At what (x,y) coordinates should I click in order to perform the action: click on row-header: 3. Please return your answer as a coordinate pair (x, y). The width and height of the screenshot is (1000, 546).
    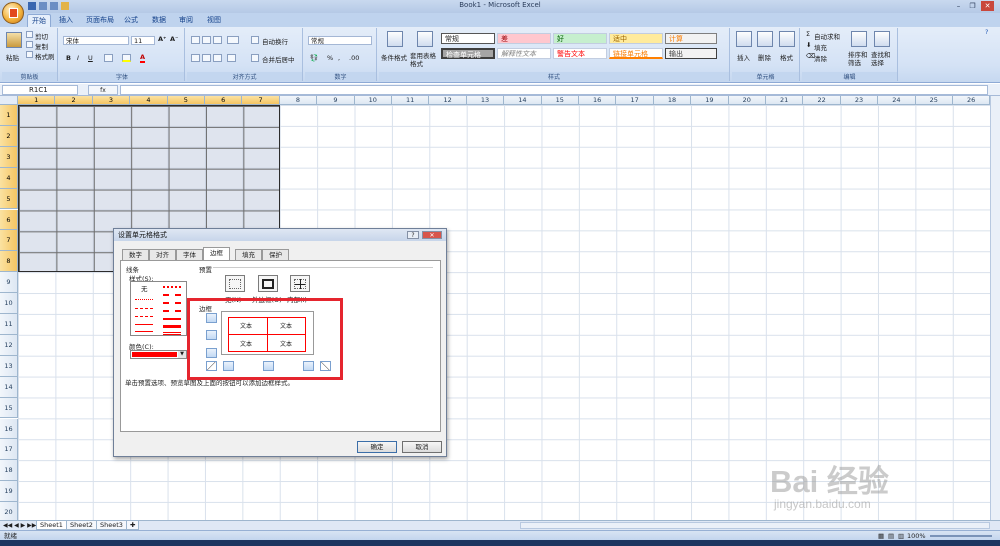
    Looking at the image, I should click on (9, 157).